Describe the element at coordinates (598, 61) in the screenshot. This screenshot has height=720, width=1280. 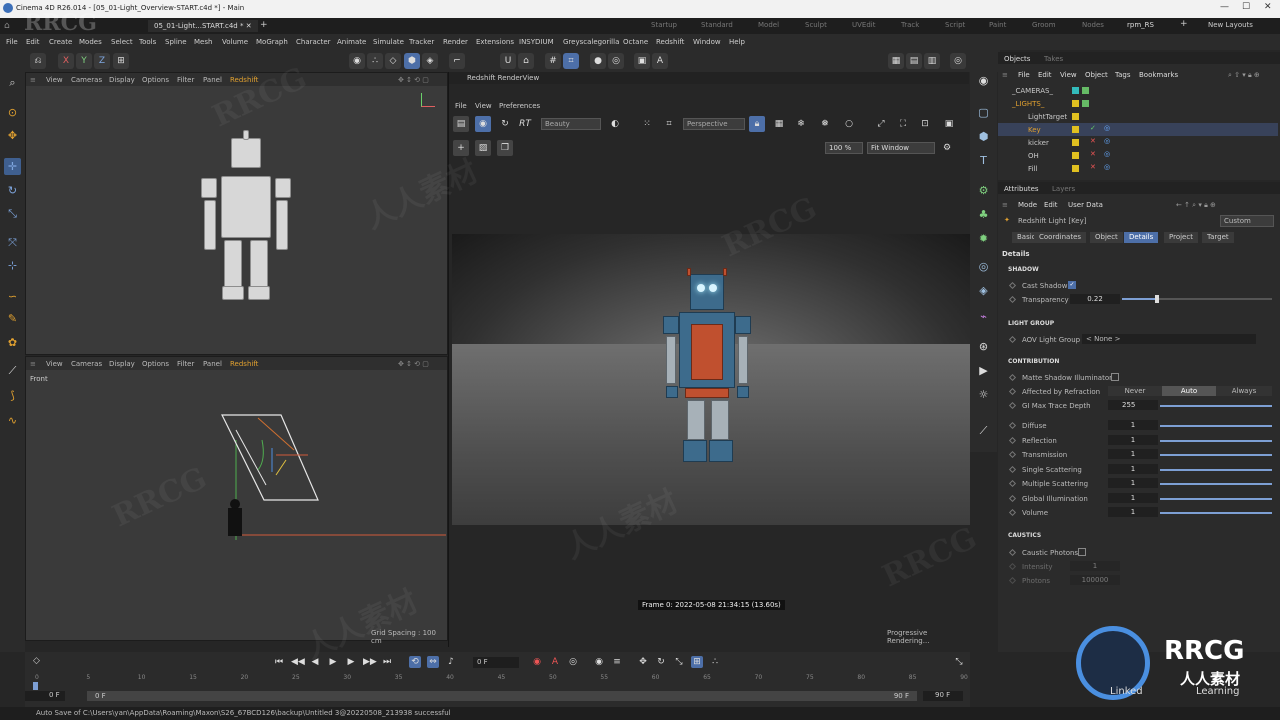
I see `view-icon: ●` at that location.